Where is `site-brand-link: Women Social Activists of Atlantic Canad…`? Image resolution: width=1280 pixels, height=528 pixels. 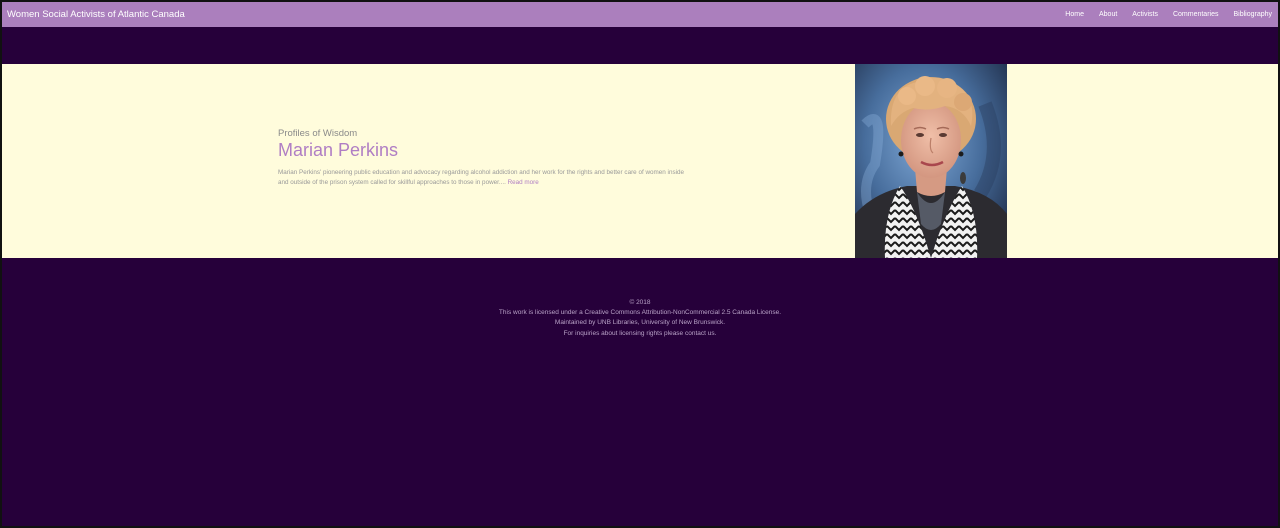
site-brand-link: Women Social Activists of Atlantic Canad… is located at coordinates (96, 14).